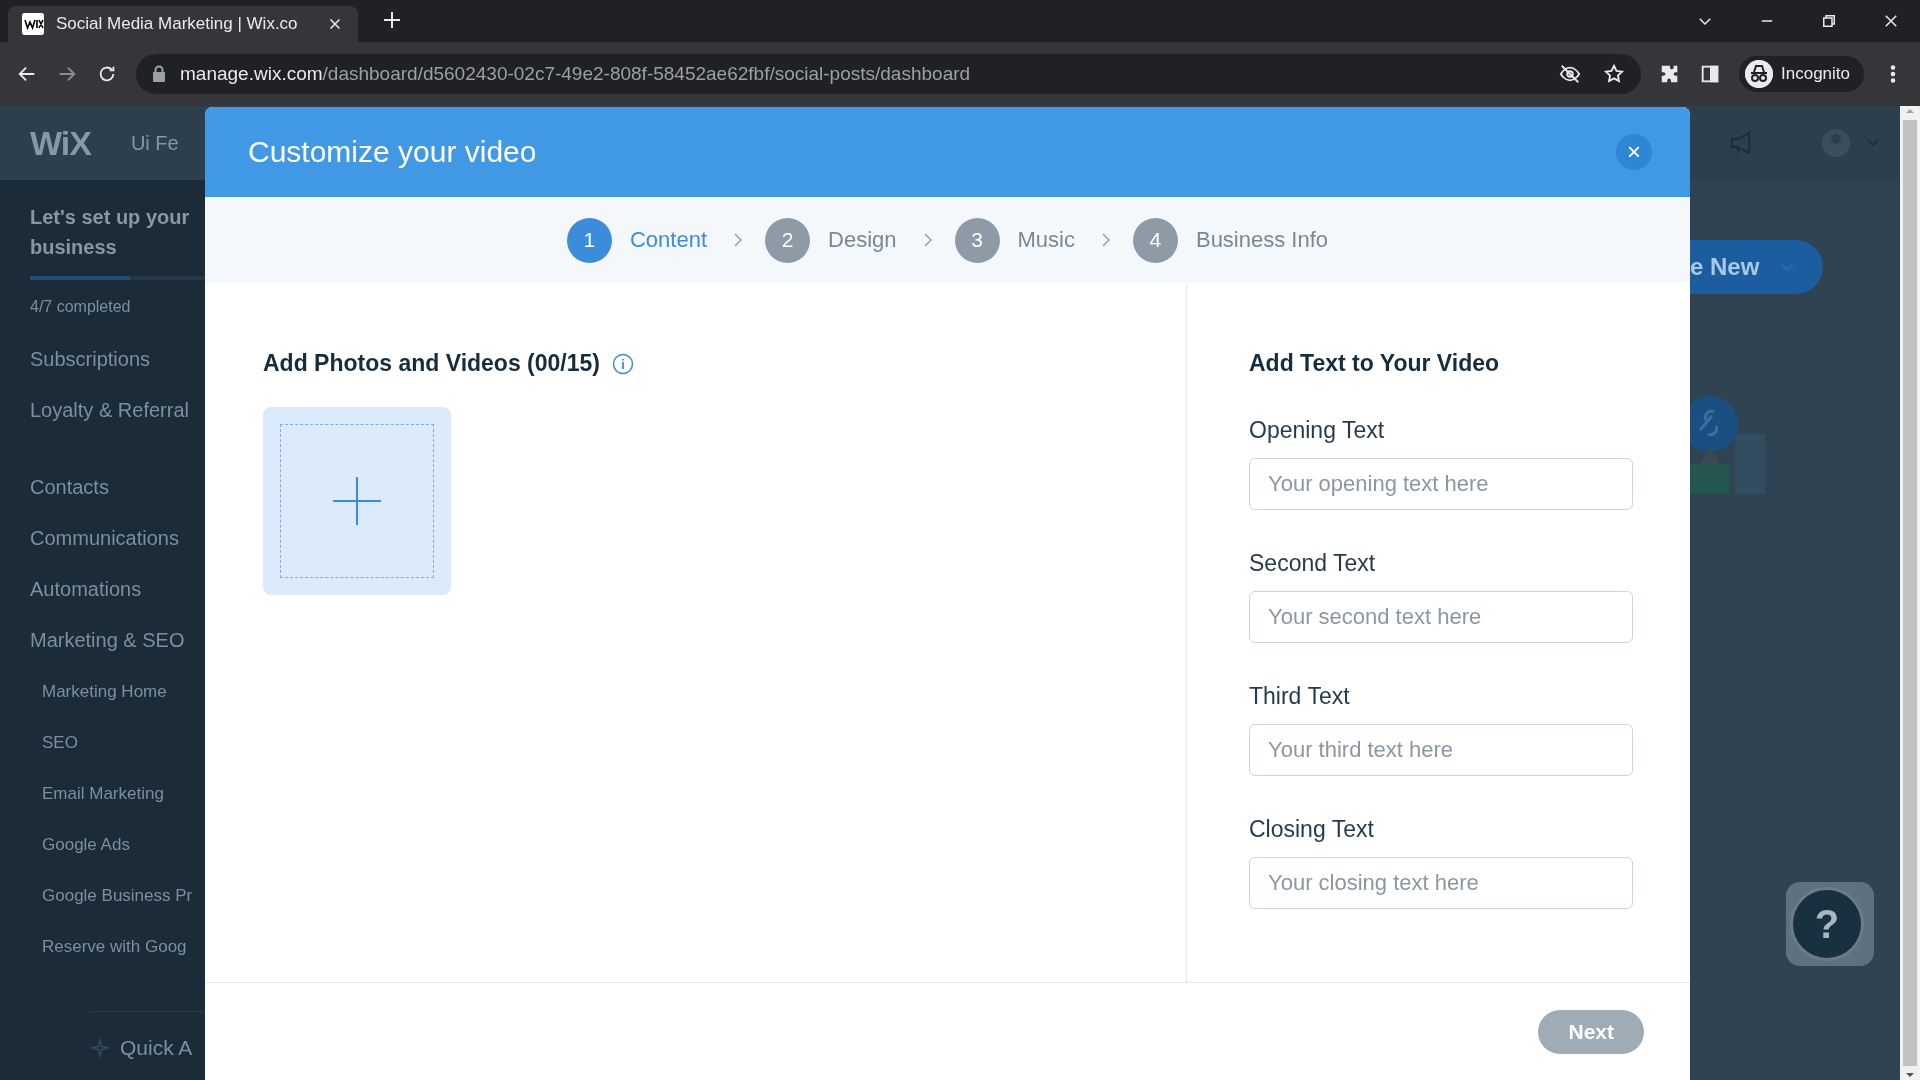 This screenshot has width=1920, height=1080. Describe the element at coordinates (1375, 363) in the screenshot. I see `section-heading: Add Text to Your Video` at that location.